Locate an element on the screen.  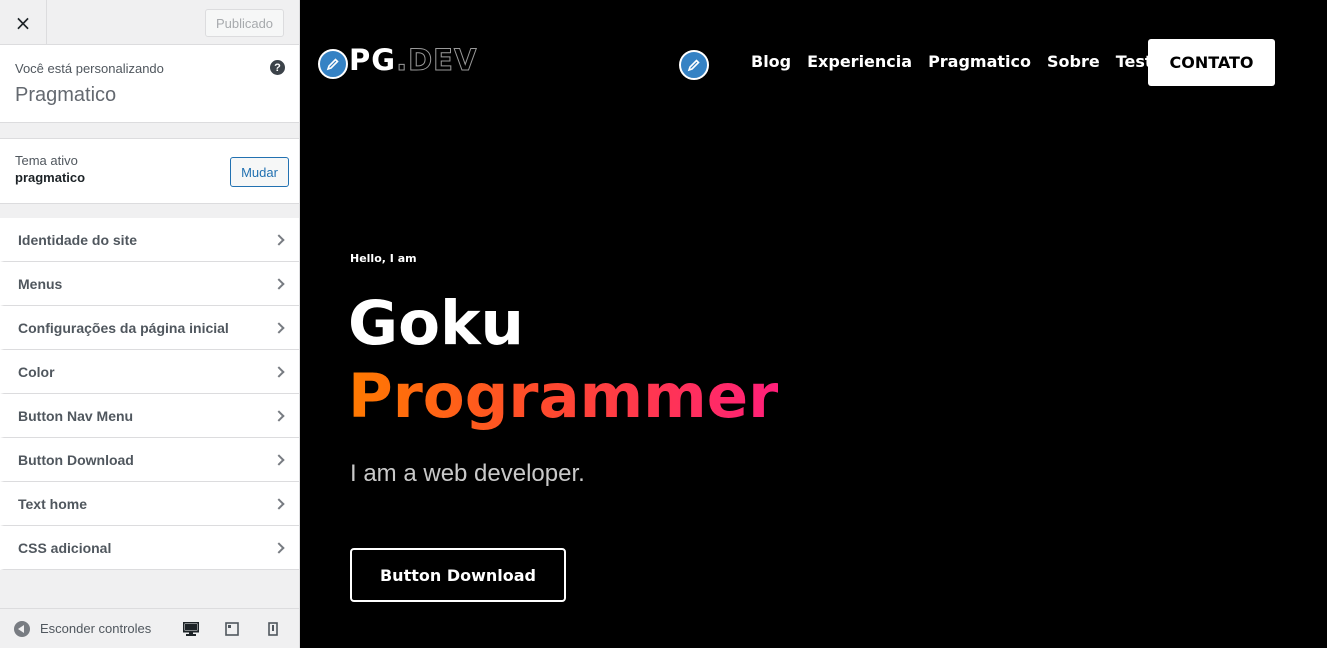
section-text-home: Text home is located at coordinates (149, 504).